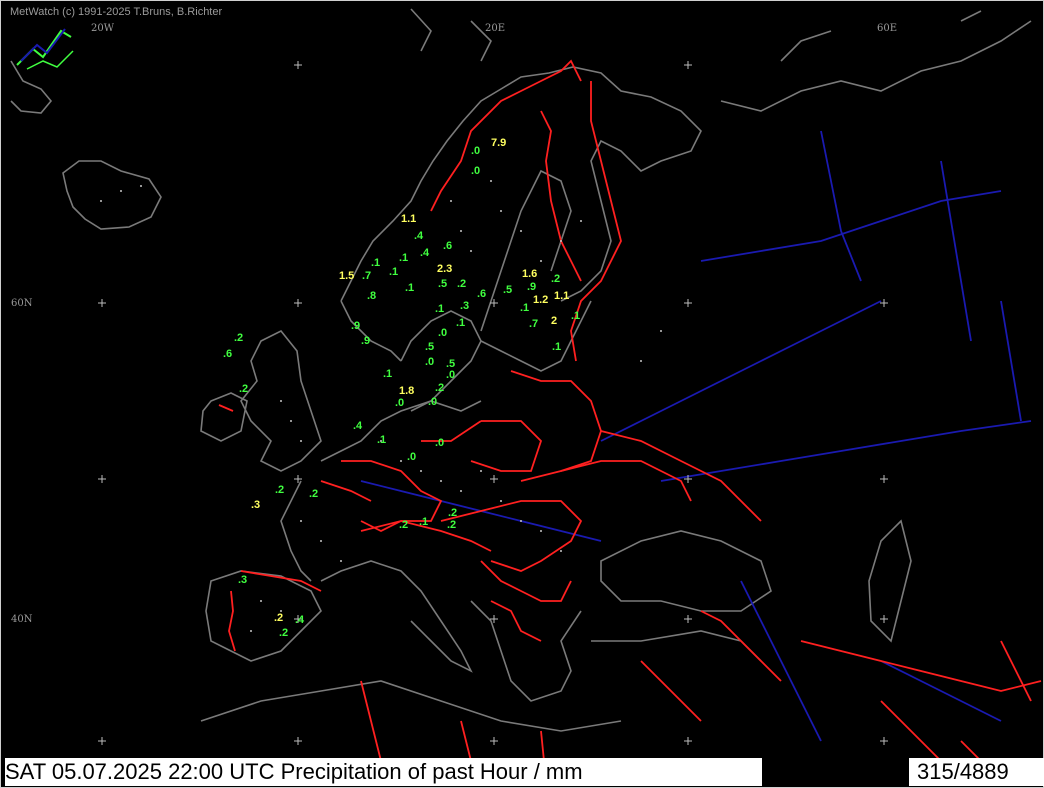  What do you see at coordinates (45, 49) in the screenshot?
I see `metwatch-logo-icon` at bounding box center [45, 49].